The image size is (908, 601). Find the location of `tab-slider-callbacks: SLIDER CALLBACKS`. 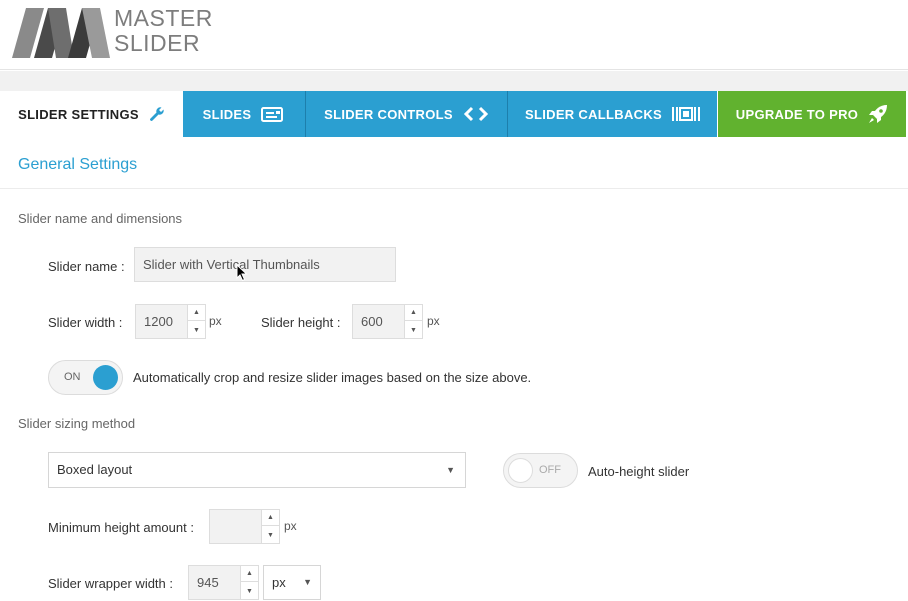

tab-slider-callbacks: SLIDER CALLBACKS is located at coordinates (612, 114).